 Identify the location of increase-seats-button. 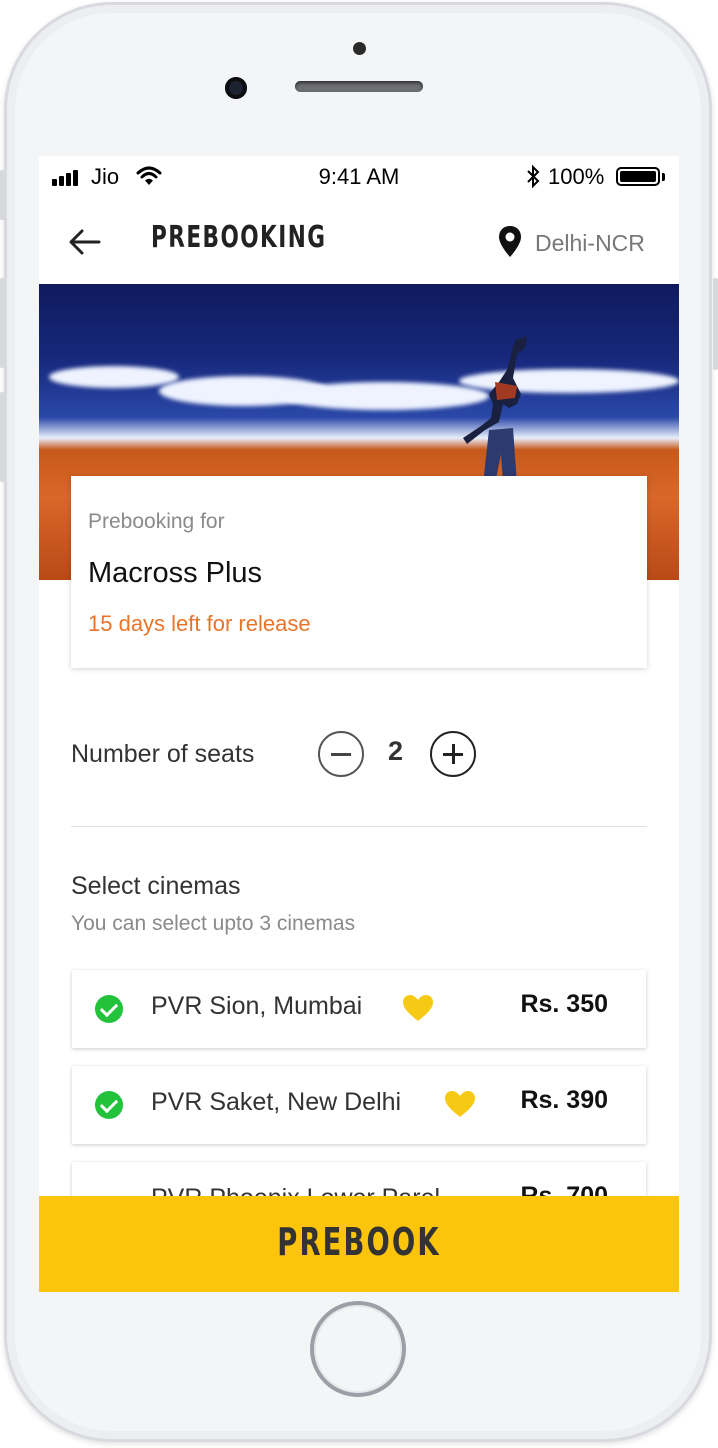
(453, 754).